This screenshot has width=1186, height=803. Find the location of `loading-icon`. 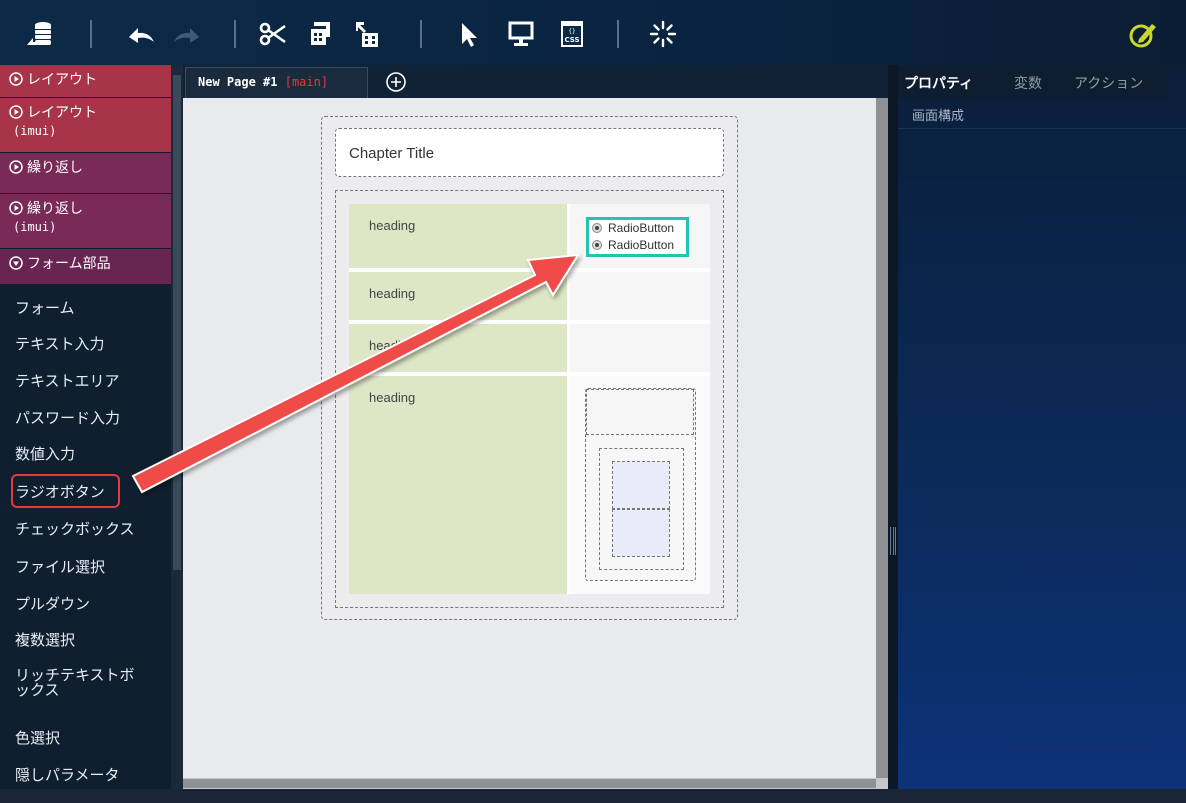

loading-icon is located at coordinates (663, 34).